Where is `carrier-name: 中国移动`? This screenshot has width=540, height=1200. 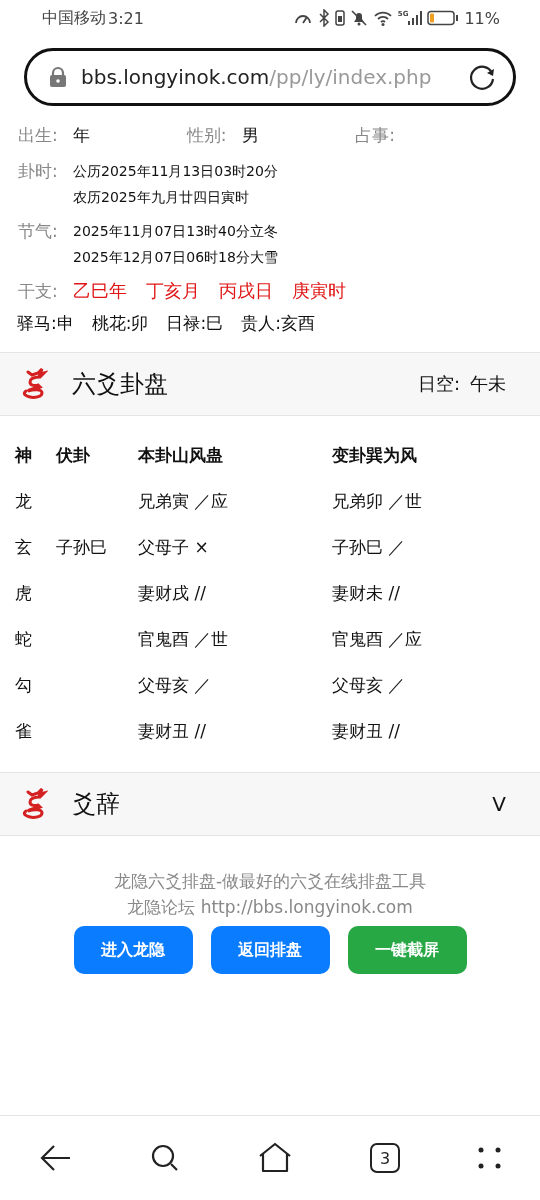 carrier-name: 中国移动 is located at coordinates (74, 18).